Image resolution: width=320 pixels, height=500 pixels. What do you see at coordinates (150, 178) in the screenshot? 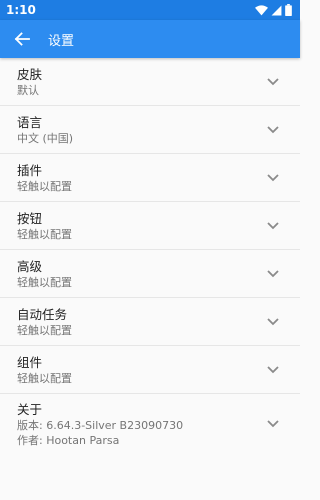
I see `setting-plugins: 插件 轻触以配置` at bounding box center [150, 178].